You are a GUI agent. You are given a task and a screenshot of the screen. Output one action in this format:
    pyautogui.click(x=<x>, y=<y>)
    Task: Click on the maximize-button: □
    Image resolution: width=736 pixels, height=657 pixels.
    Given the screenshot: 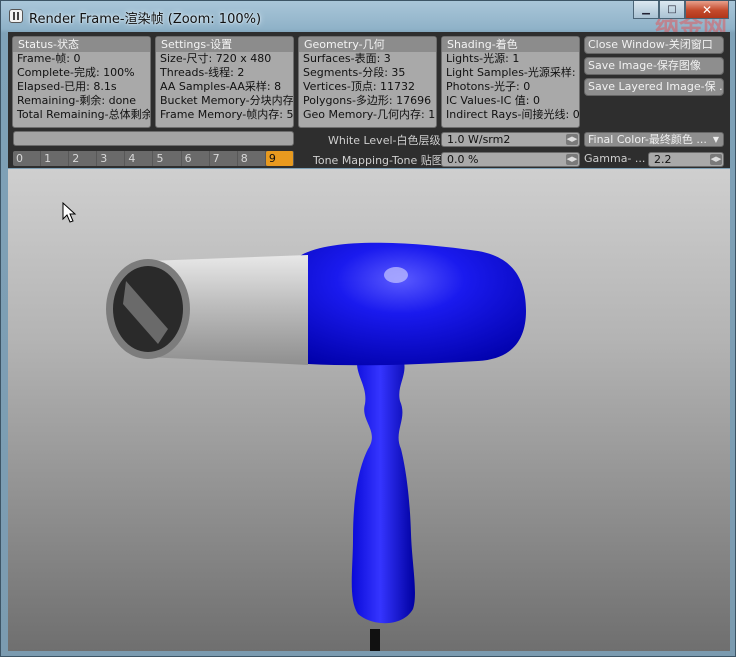 What is the action you would take?
    pyautogui.click(x=672, y=10)
    